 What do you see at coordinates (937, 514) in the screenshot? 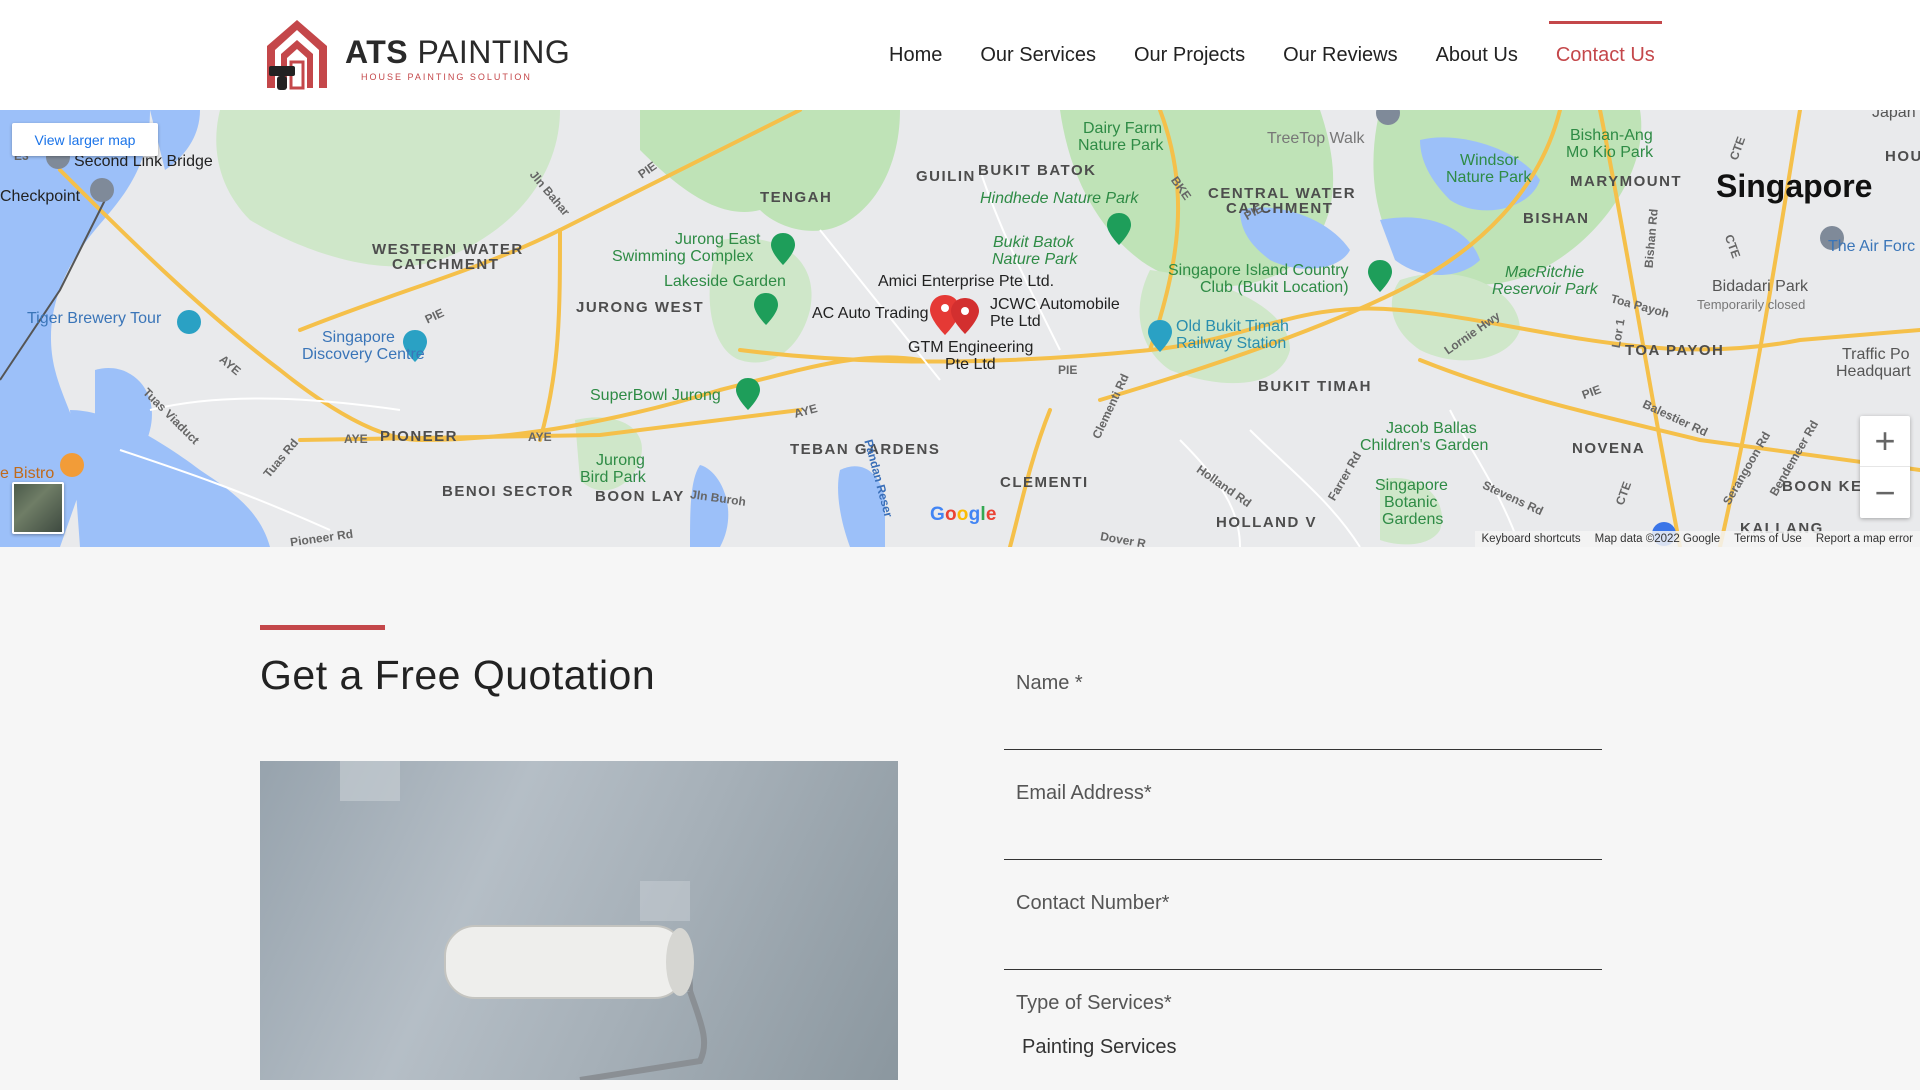
I see `google-logo-g1: G` at bounding box center [937, 514].